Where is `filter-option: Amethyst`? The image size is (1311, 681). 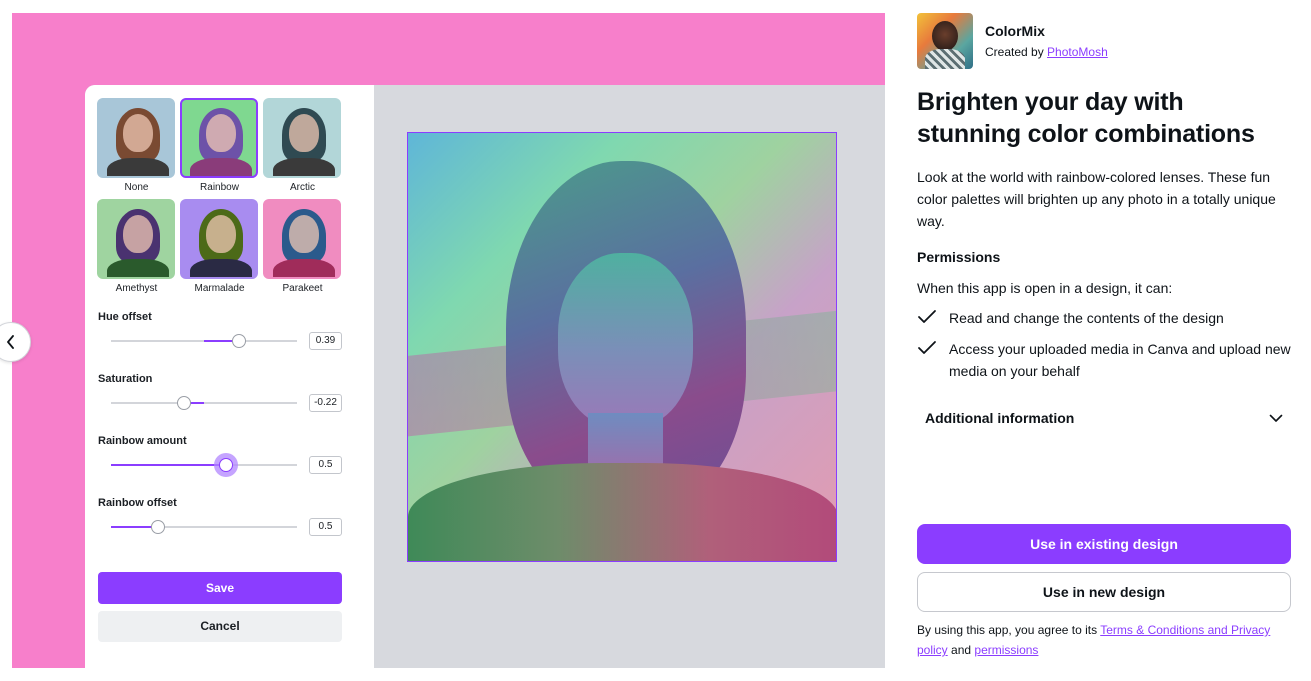 filter-option: Amethyst is located at coordinates (136, 246).